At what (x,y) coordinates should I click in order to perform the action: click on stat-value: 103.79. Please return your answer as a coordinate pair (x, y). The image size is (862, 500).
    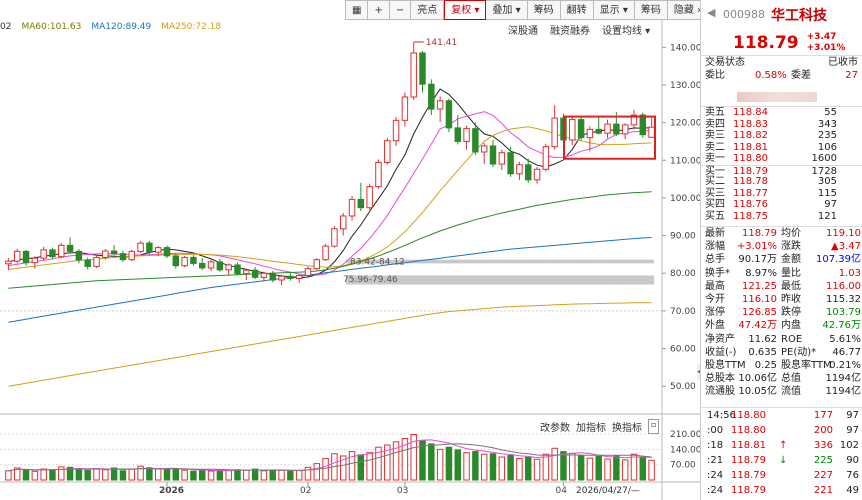
    Looking at the image, I should click on (843, 313).